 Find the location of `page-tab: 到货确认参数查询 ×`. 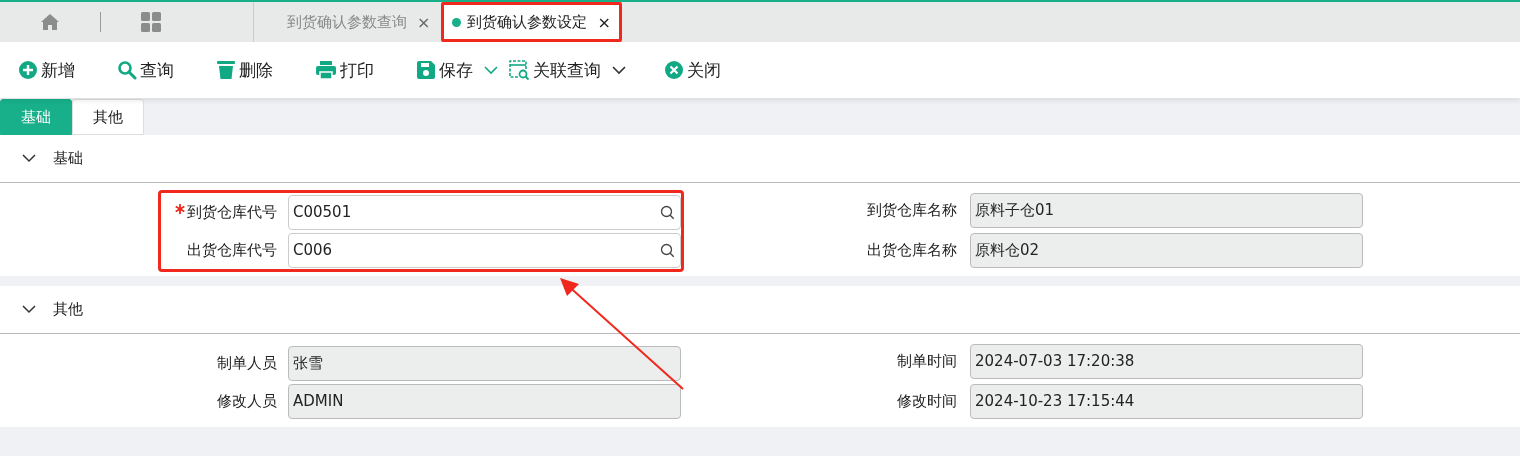

page-tab: 到货确认参数查询 × is located at coordinates (359, 22).